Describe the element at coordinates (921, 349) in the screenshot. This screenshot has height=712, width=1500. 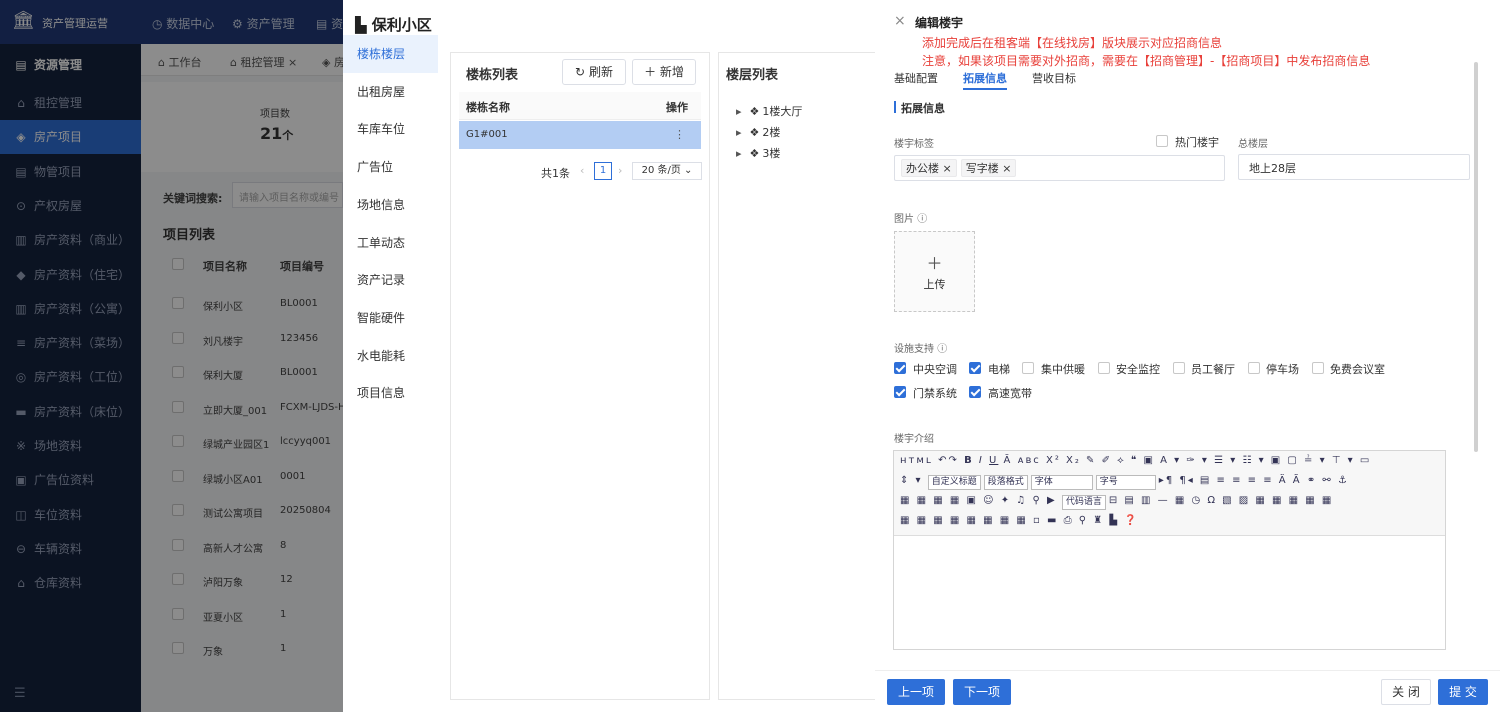
I see `facility-label: 设施支持 ⓘ` at that location.